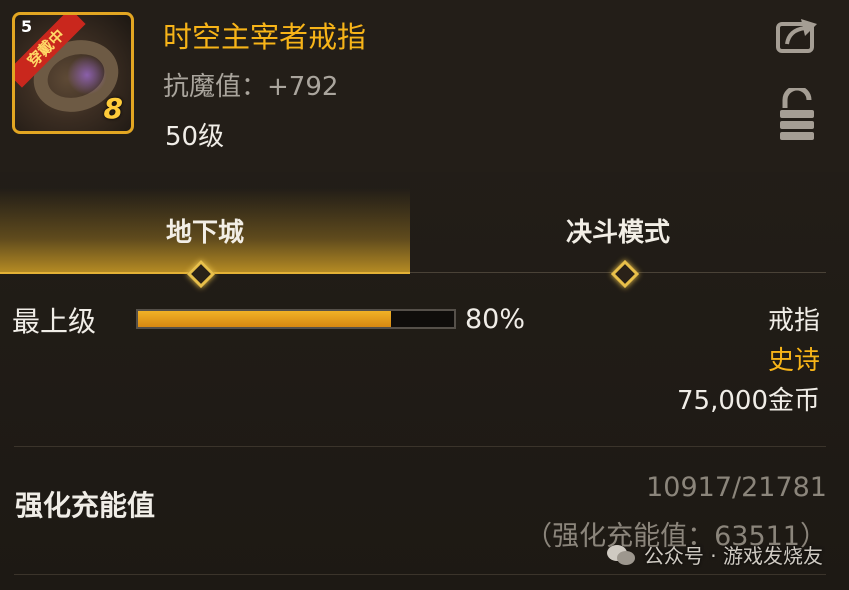  Describe the element at coordinates (733, 556) in the screenshot. I see `watermark-text: 公众号 · 游戏发烧友` at that location.